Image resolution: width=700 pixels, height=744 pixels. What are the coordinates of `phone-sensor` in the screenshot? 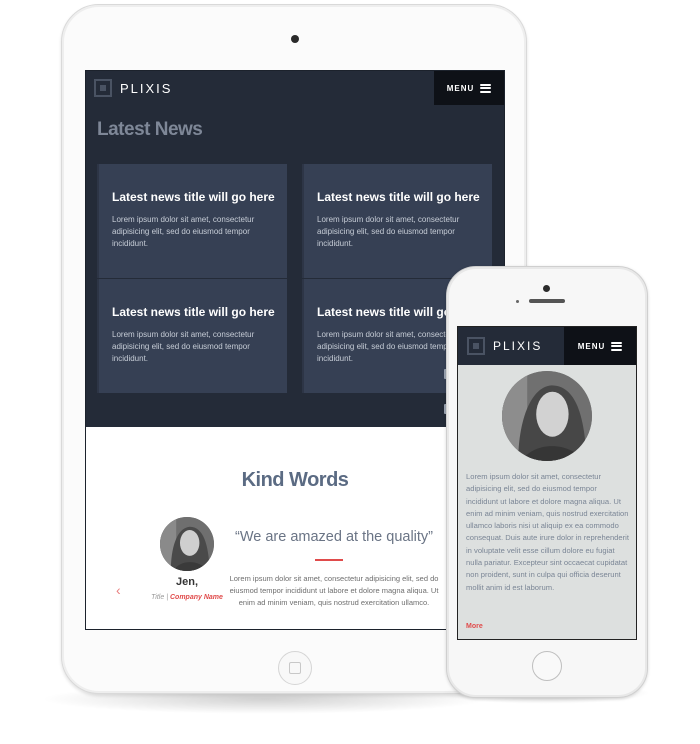 It's located at (517, 301).